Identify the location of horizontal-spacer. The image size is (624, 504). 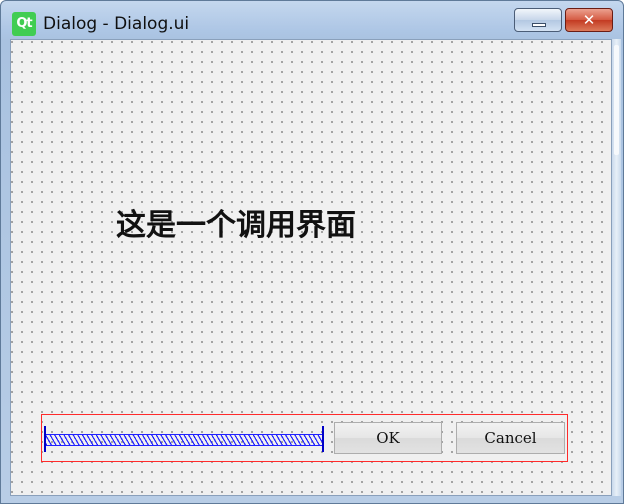
(184, 439).